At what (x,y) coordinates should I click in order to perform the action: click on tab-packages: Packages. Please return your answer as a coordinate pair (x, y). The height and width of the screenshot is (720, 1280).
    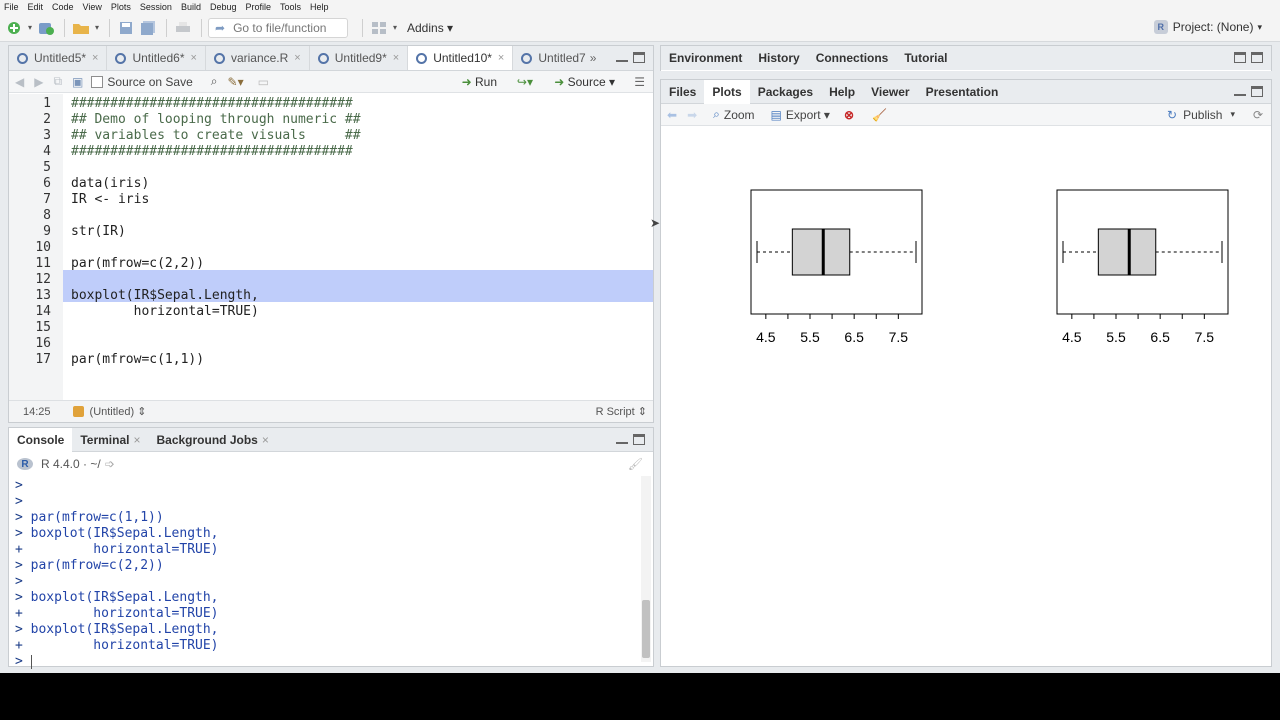
    Looking at the image, I should click on (785, 92).